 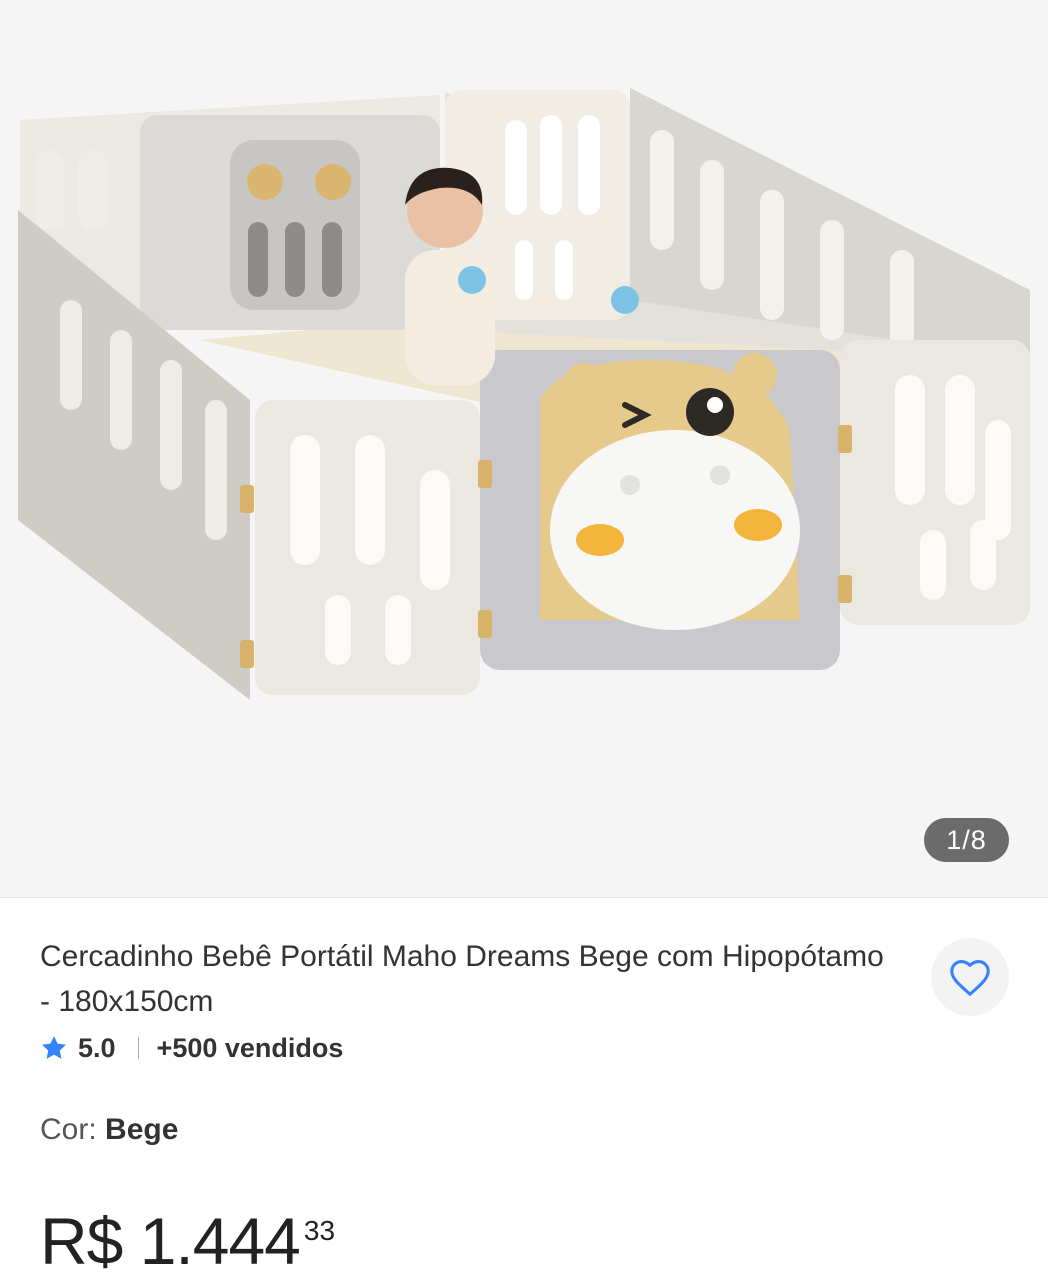 What do you see at coordinates (68, 1129) in the screenshot?
I see `color-label: Cor:` at bounding box center [68, 1129].